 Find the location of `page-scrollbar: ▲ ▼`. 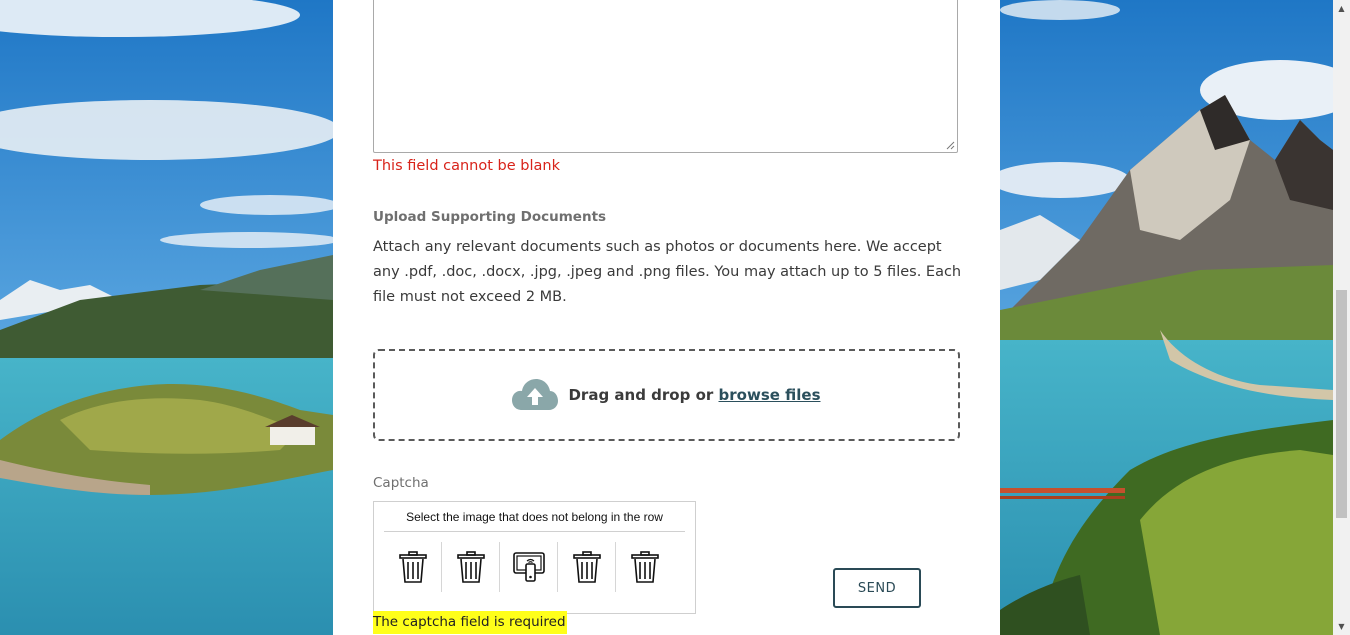

page-scrollbar: ▲ ▼ is located at coordinates (1341, 317).